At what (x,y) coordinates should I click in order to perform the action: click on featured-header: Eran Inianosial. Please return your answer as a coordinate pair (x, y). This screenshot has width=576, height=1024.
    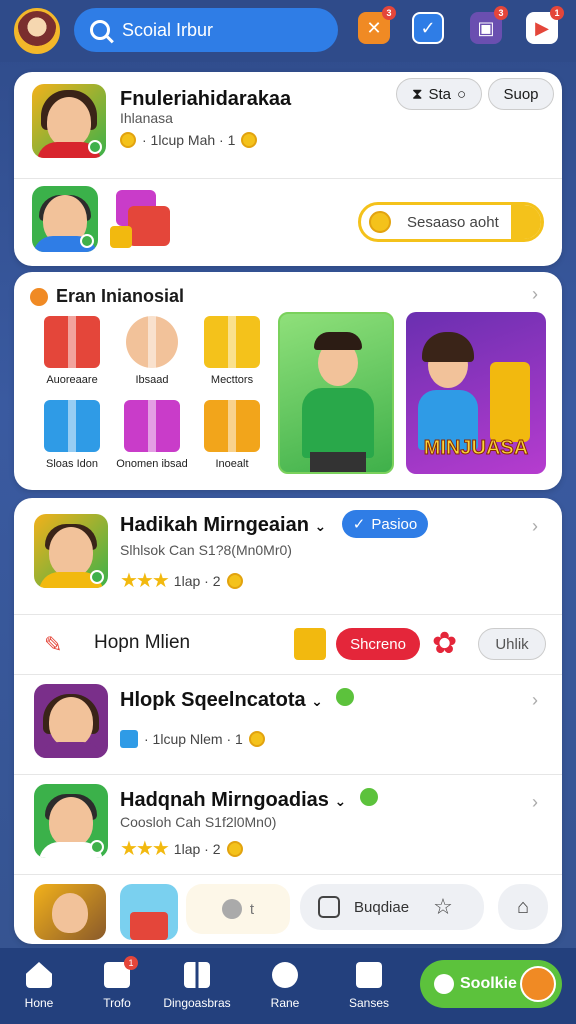
    Looking at the image, I should click on (107, 296).